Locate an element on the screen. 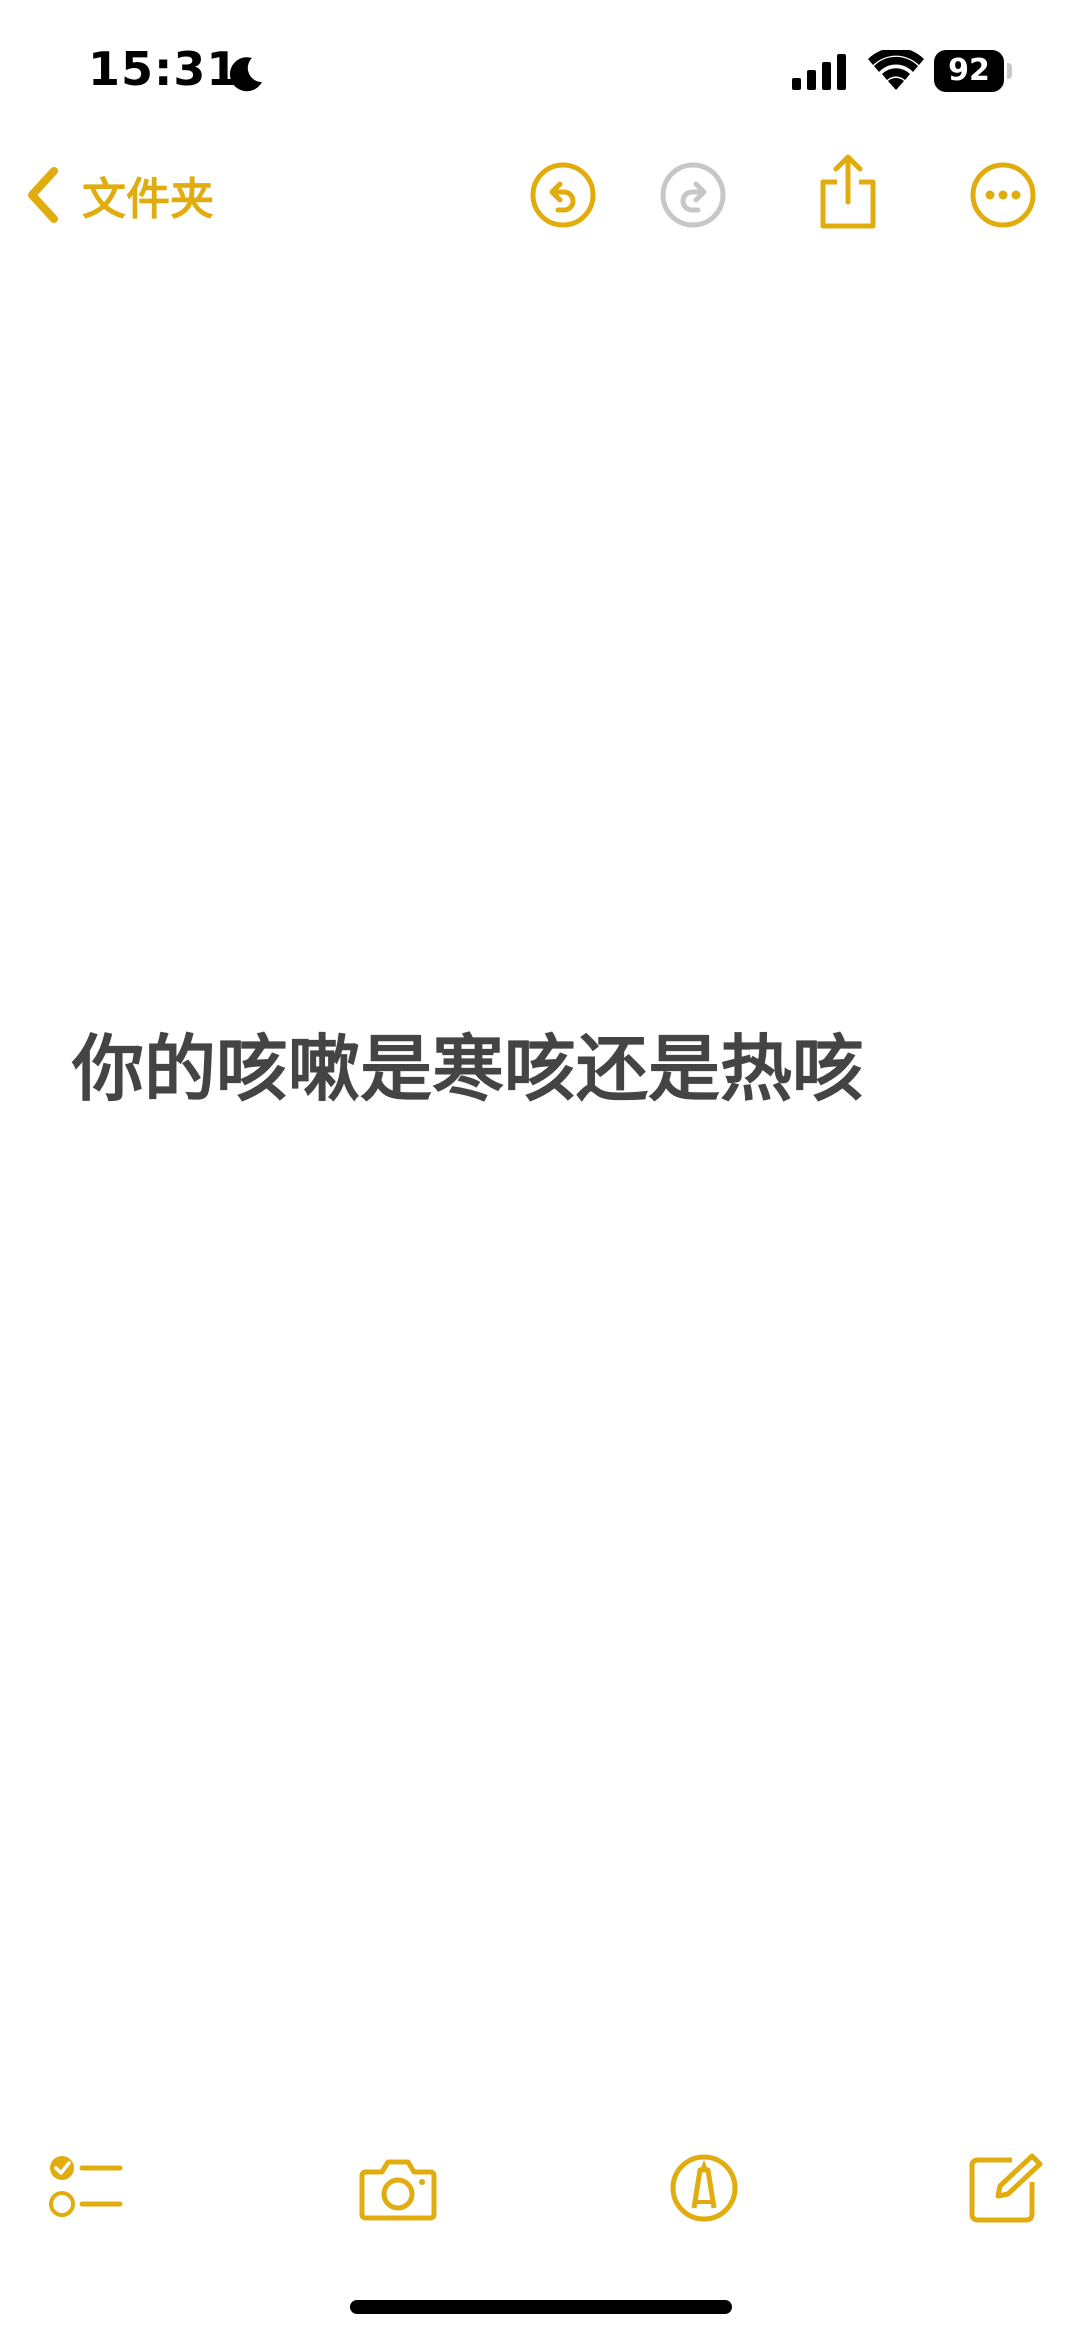 This screenshot has height=2337, width=1080. back-label: 文件夹 is located at coordinates (148, 199).